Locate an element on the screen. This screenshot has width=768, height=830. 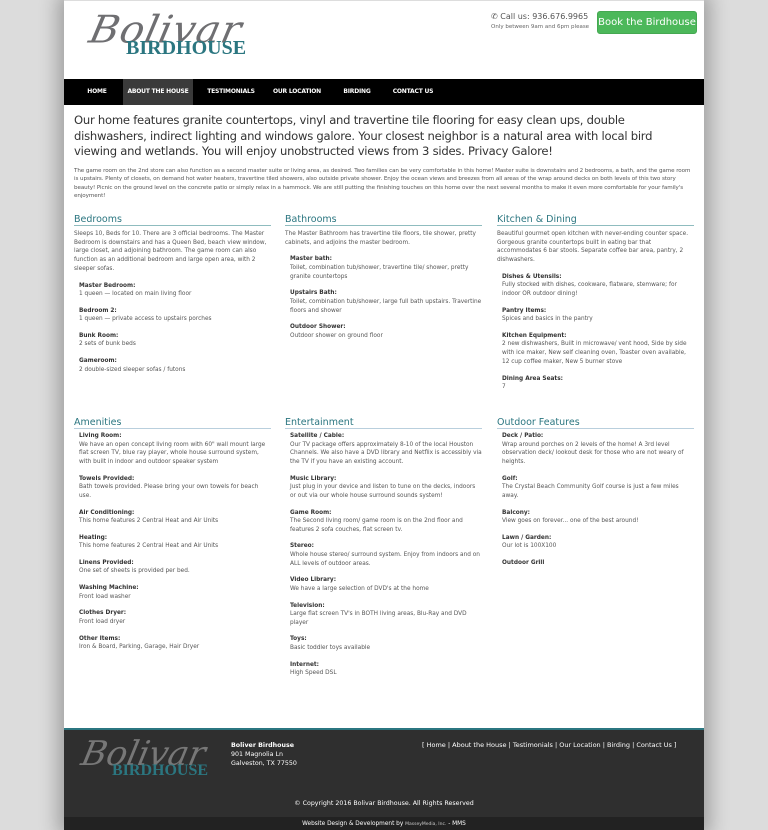
feature-label: Internet: is located at coordinates (304, 664).